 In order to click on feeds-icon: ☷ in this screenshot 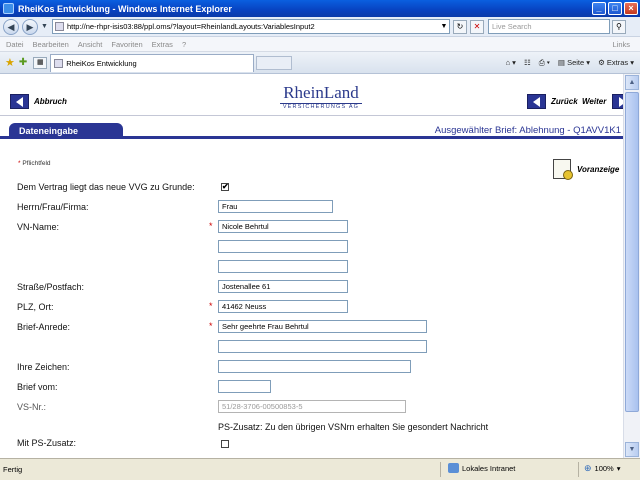, I will do `click(527, 62)`.